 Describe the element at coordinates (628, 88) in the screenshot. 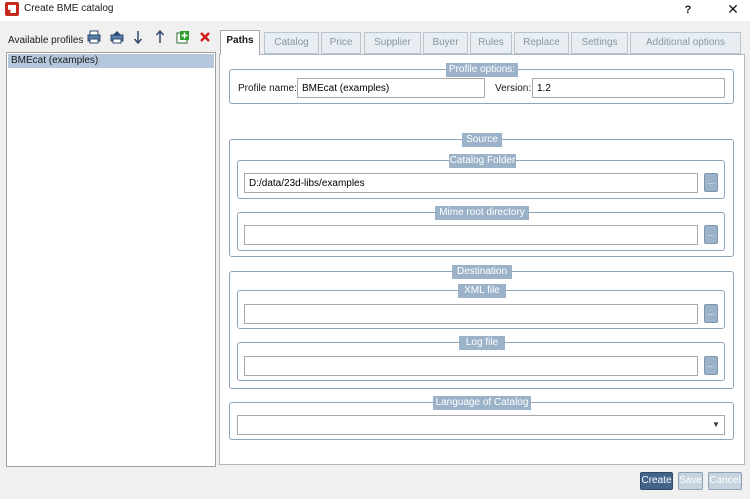

I see `version-input` at that location.